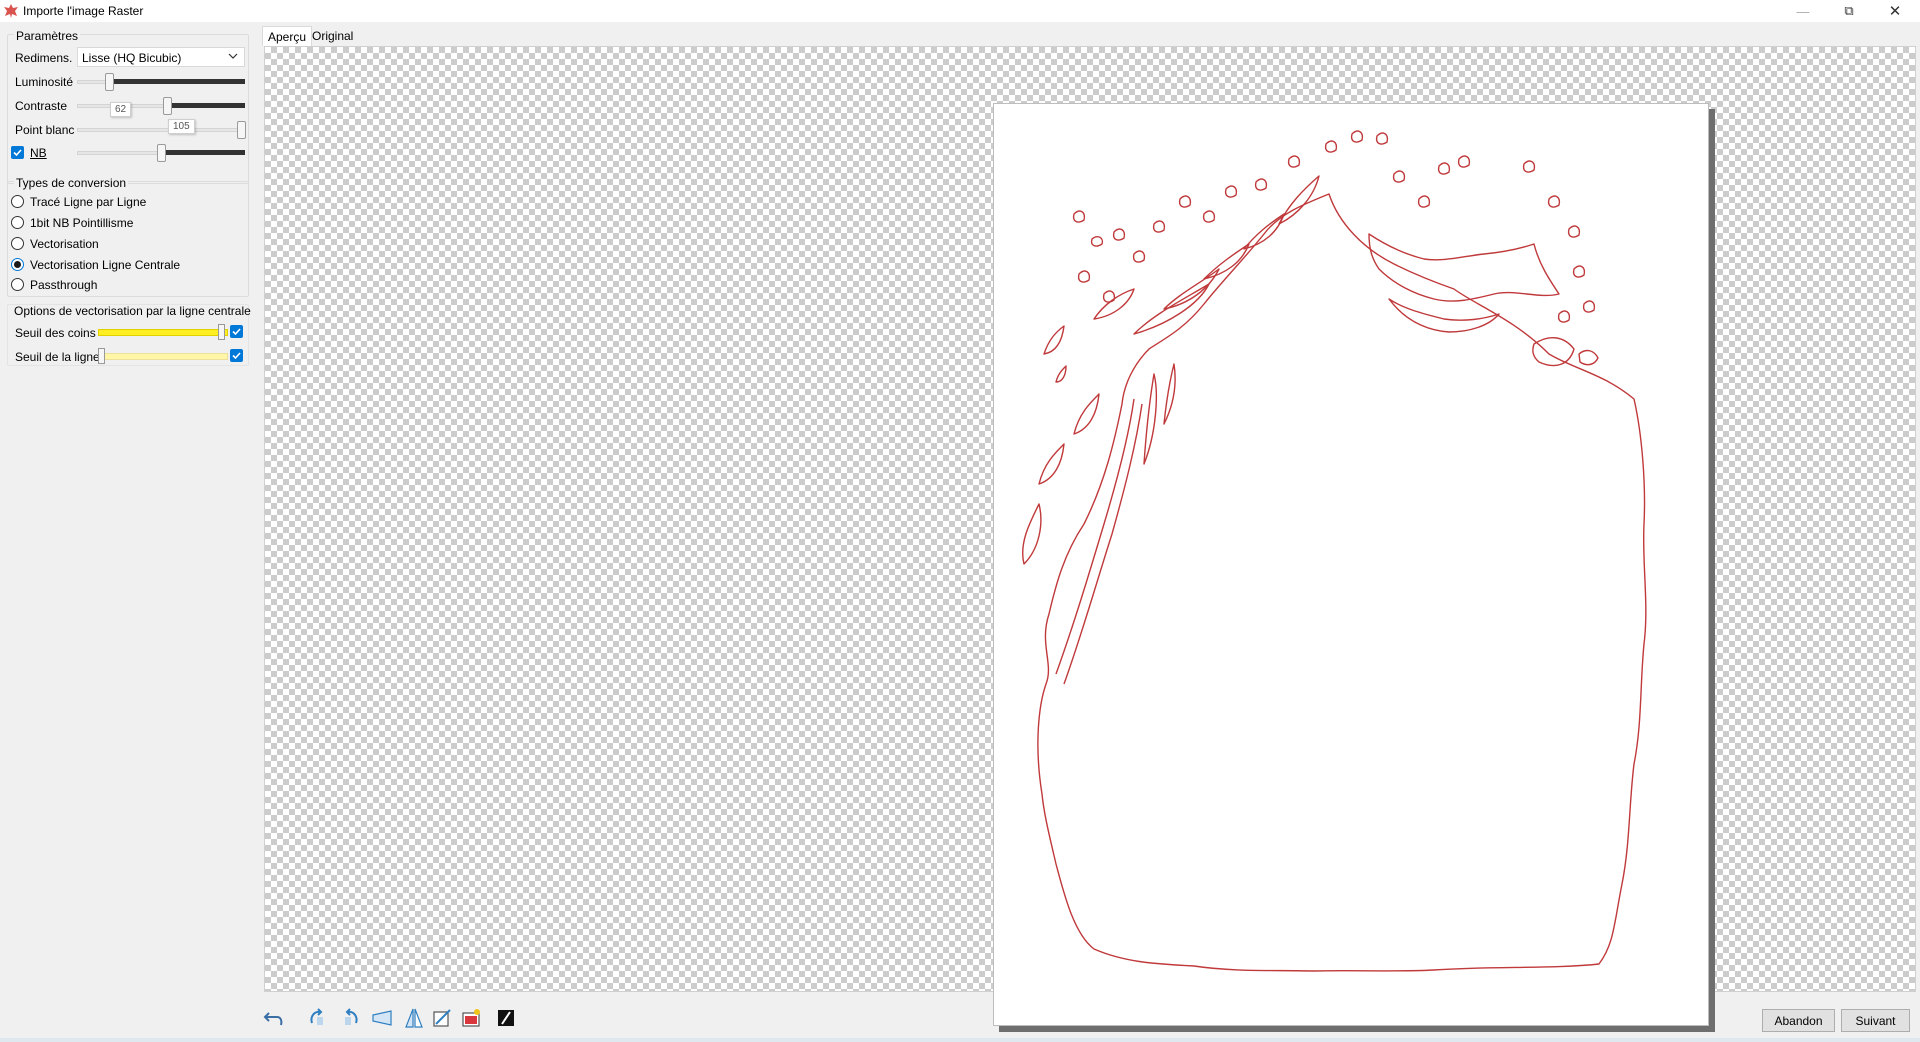  Describe the element at coordinates (17, 284) in the screenshot. I see `radio-passthrough` at that location.